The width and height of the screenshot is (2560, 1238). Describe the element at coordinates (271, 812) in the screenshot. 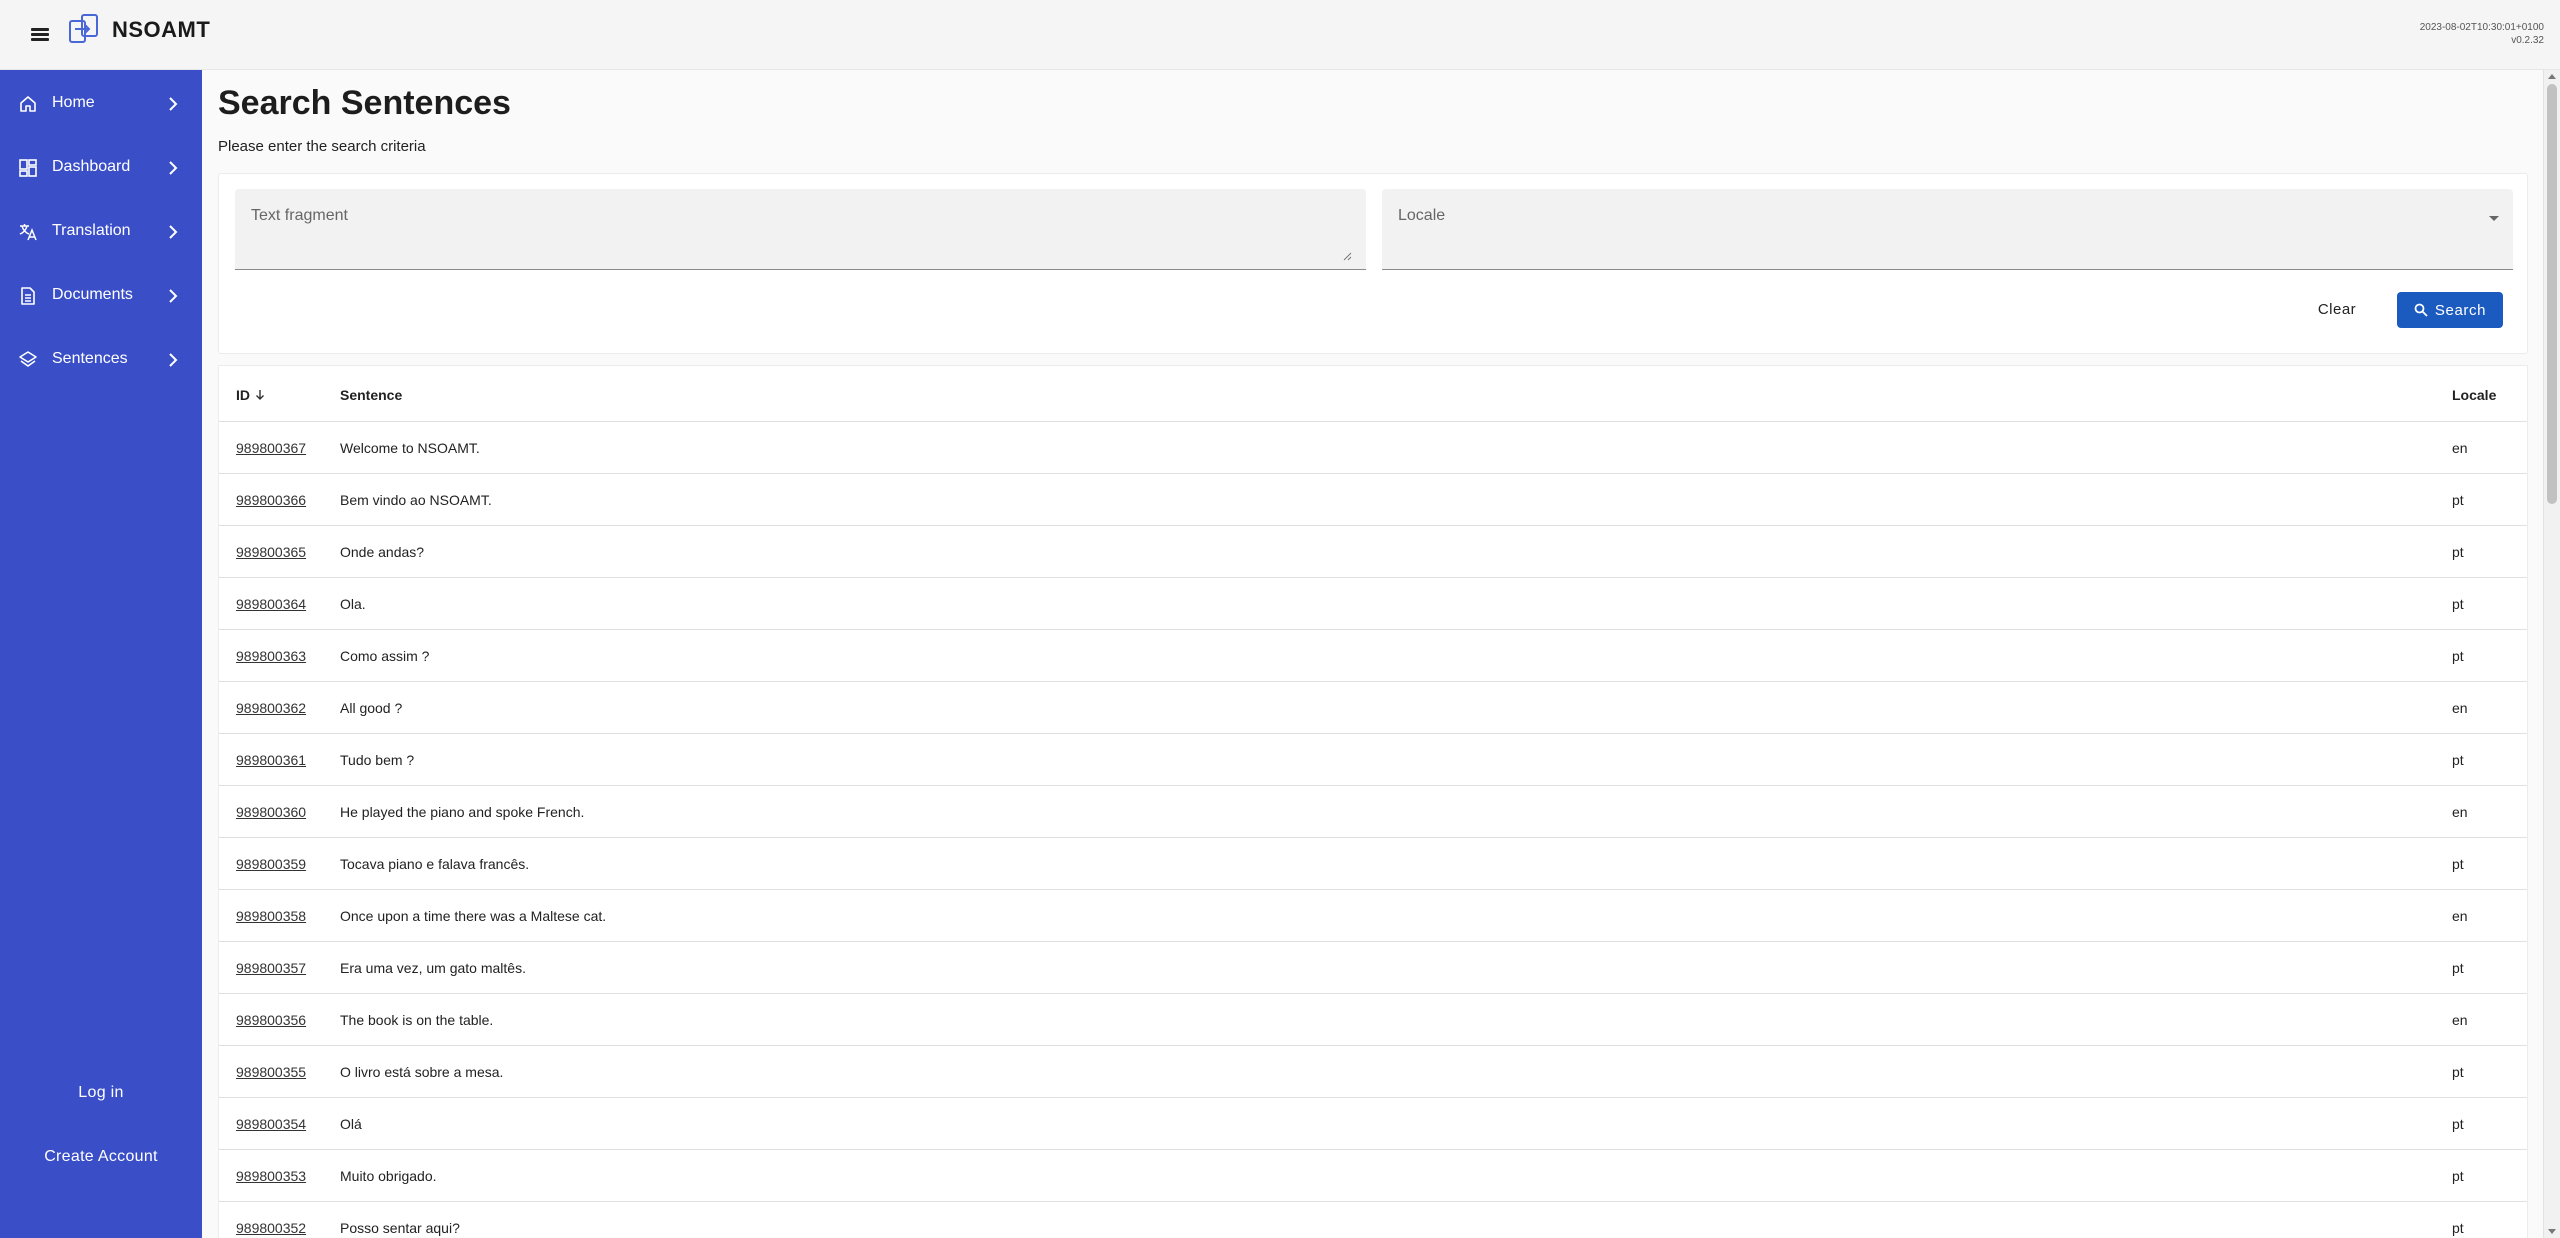

I see `sentence-id-link: 989800360` at that location.